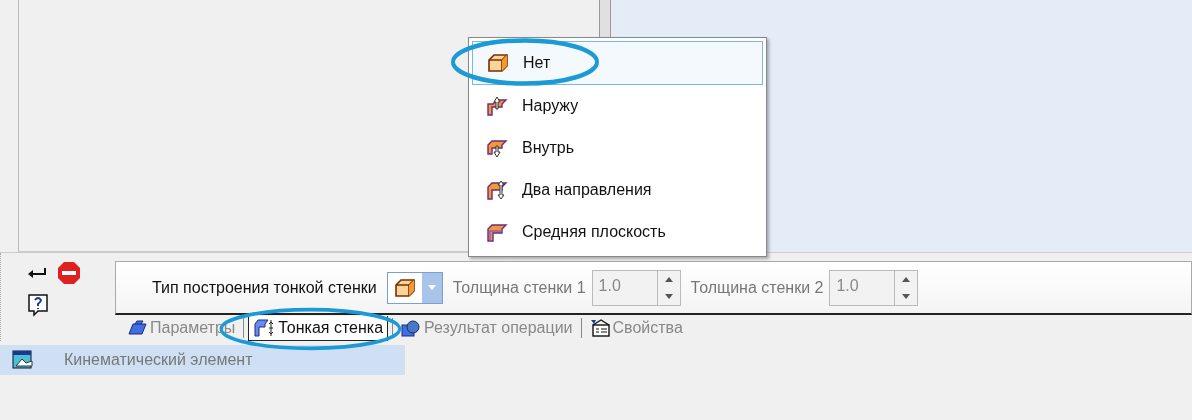  Describe the element at coordinates (757, 287) in the screenshot. I see `thickness-label: Толщина стенки 2` at that location.